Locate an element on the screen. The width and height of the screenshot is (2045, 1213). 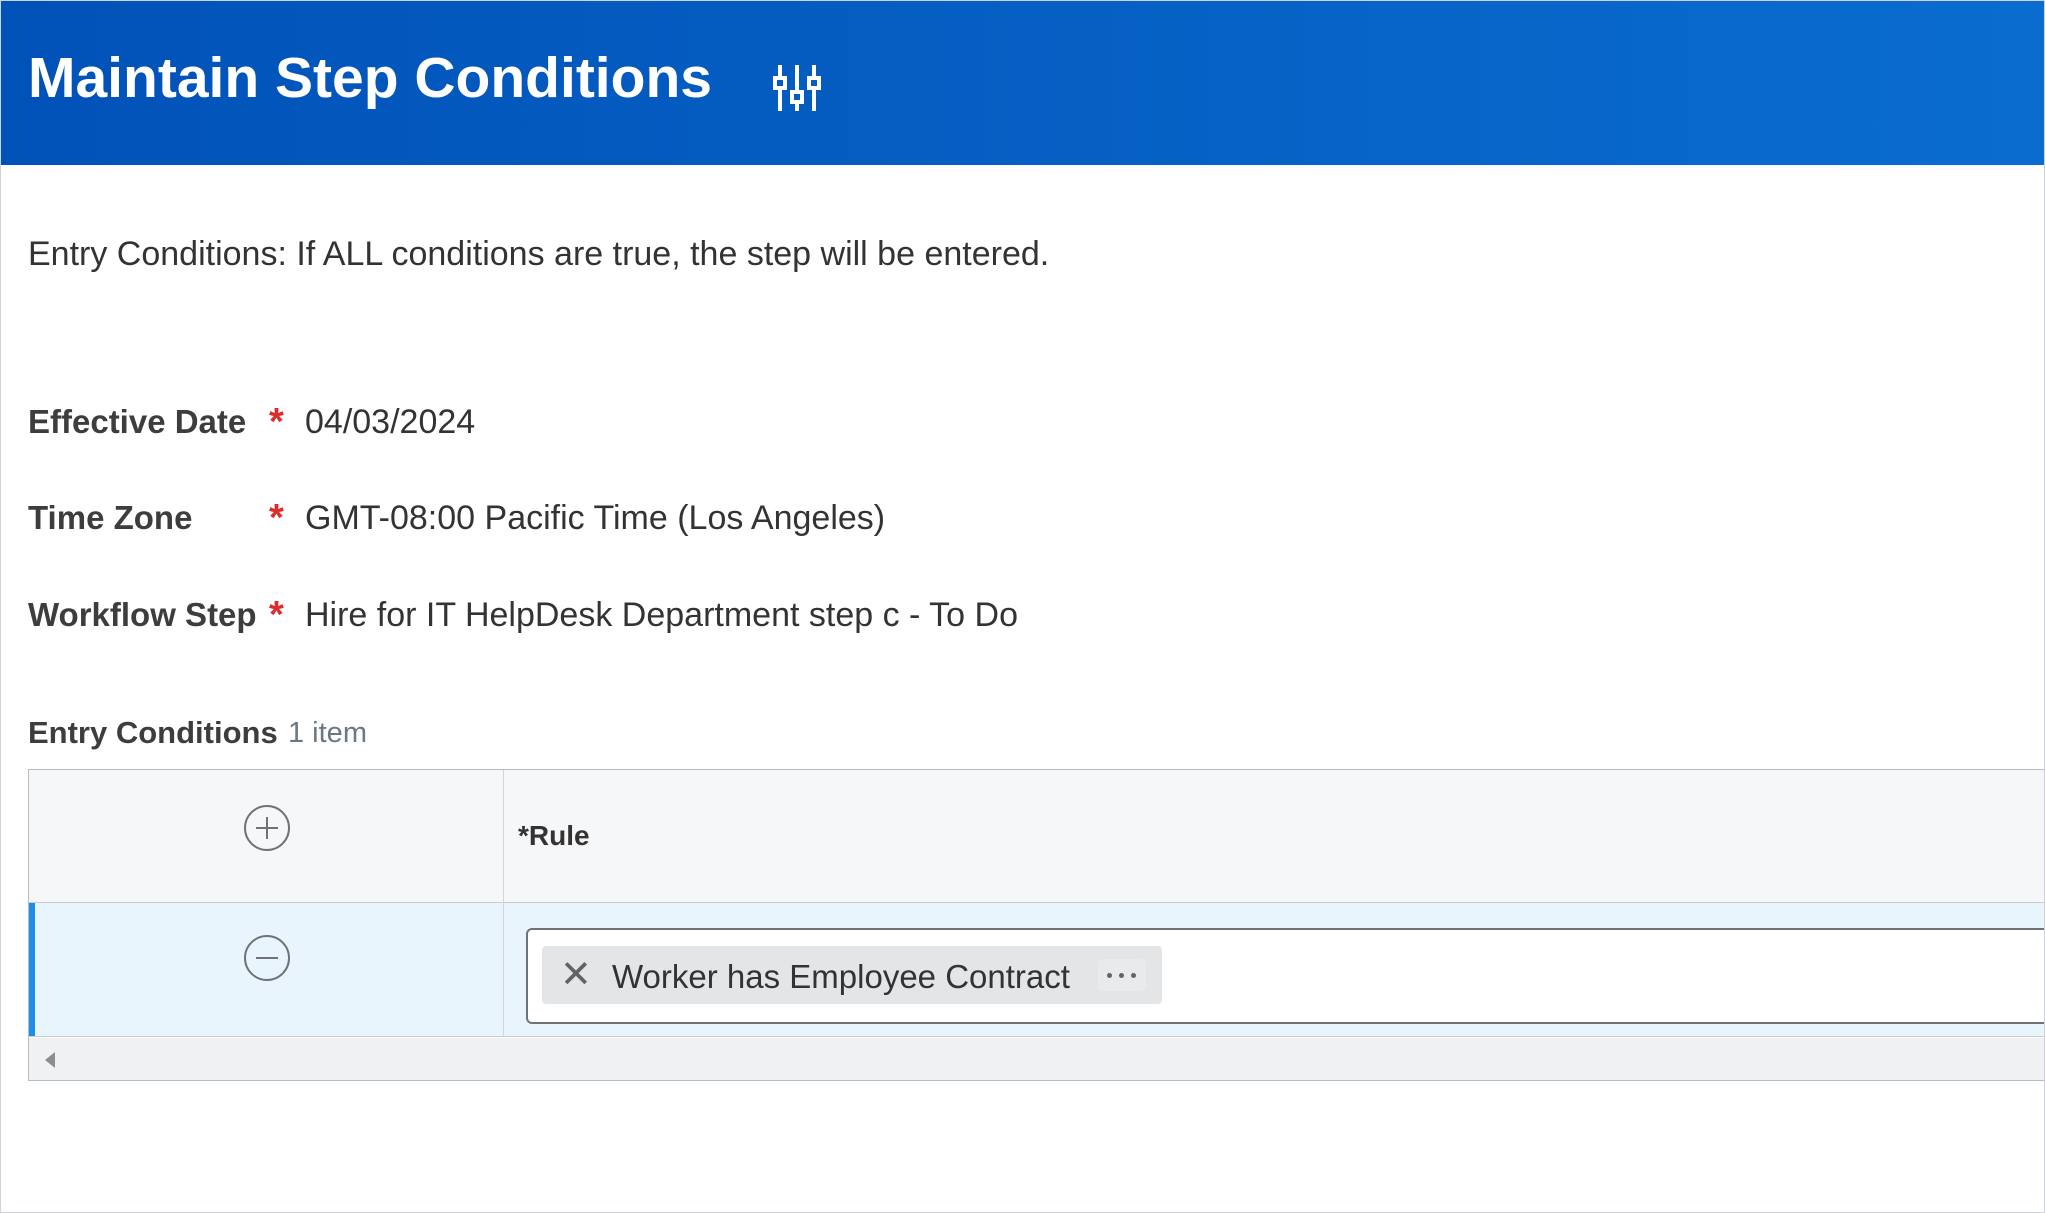
table-row: ✕ Worker has Employee Contract is located at coordinates (1036, 970).